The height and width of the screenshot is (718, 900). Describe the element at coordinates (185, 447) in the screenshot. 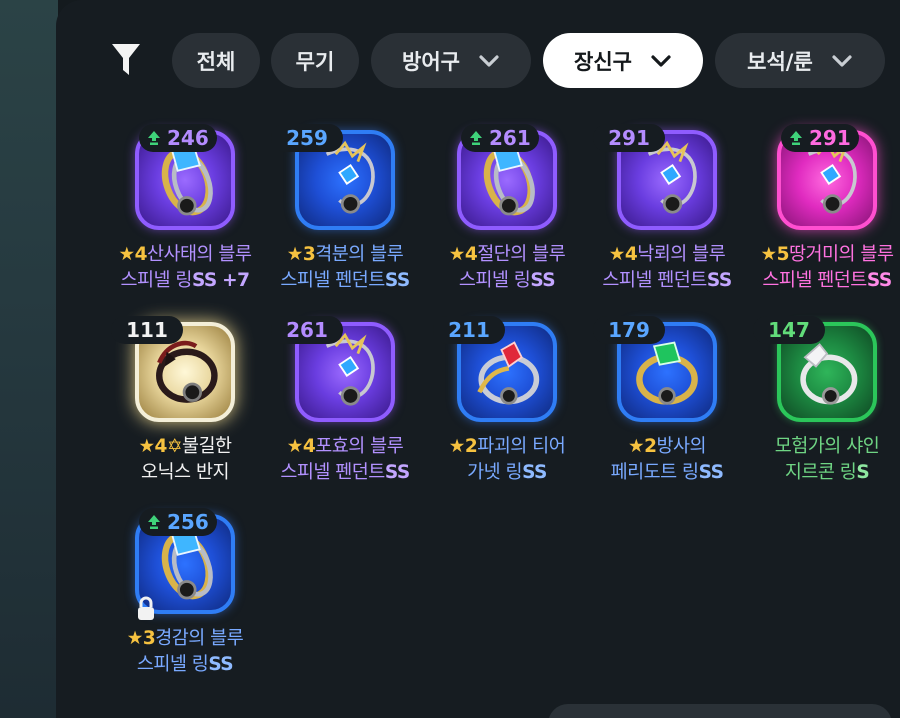

I see `item-name-line1: ★4✡불길한` at that location.